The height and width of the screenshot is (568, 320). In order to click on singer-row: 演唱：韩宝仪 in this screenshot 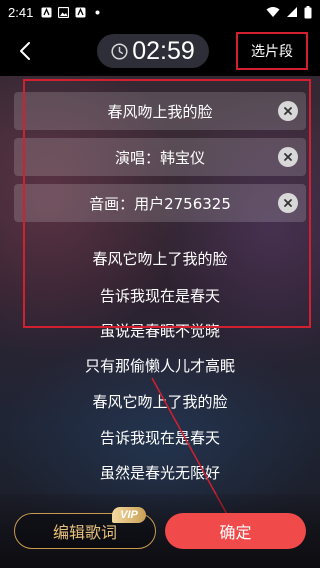, I will do `click(160, 157)`.